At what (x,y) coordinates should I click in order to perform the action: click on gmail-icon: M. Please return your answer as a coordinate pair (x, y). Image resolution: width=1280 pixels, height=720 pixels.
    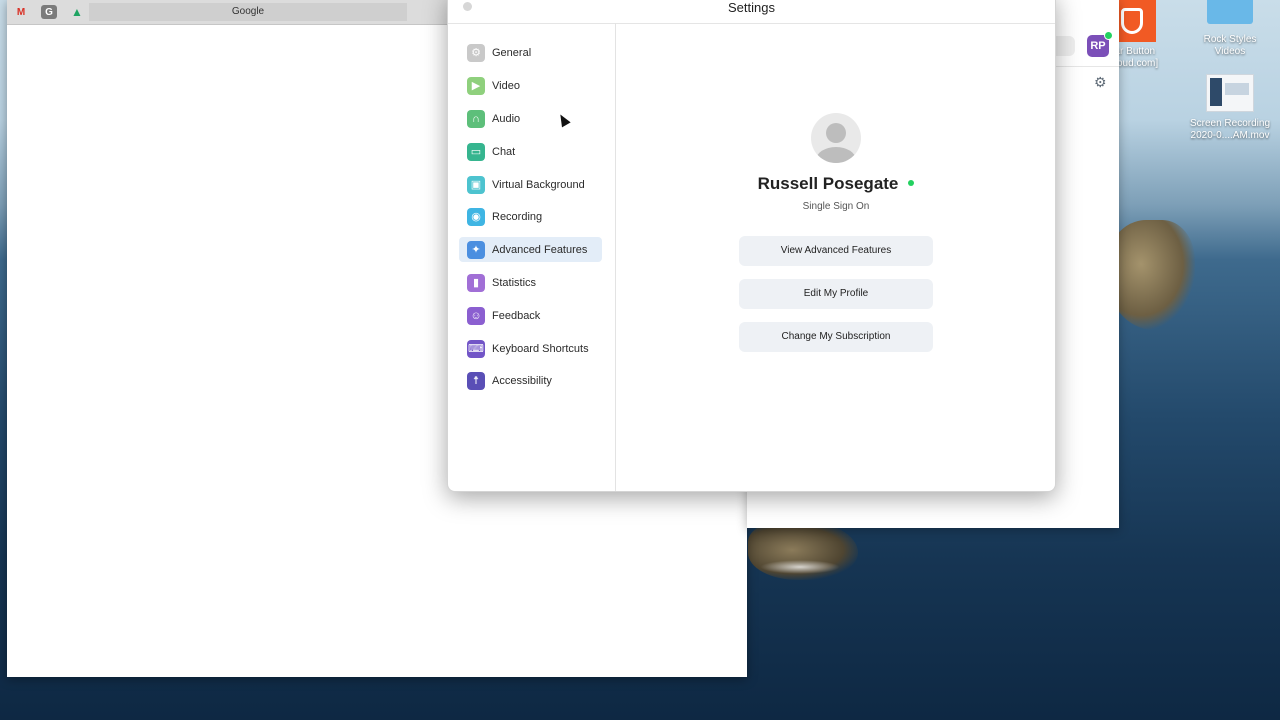
    Looking at the image, I should click on (21, 12).